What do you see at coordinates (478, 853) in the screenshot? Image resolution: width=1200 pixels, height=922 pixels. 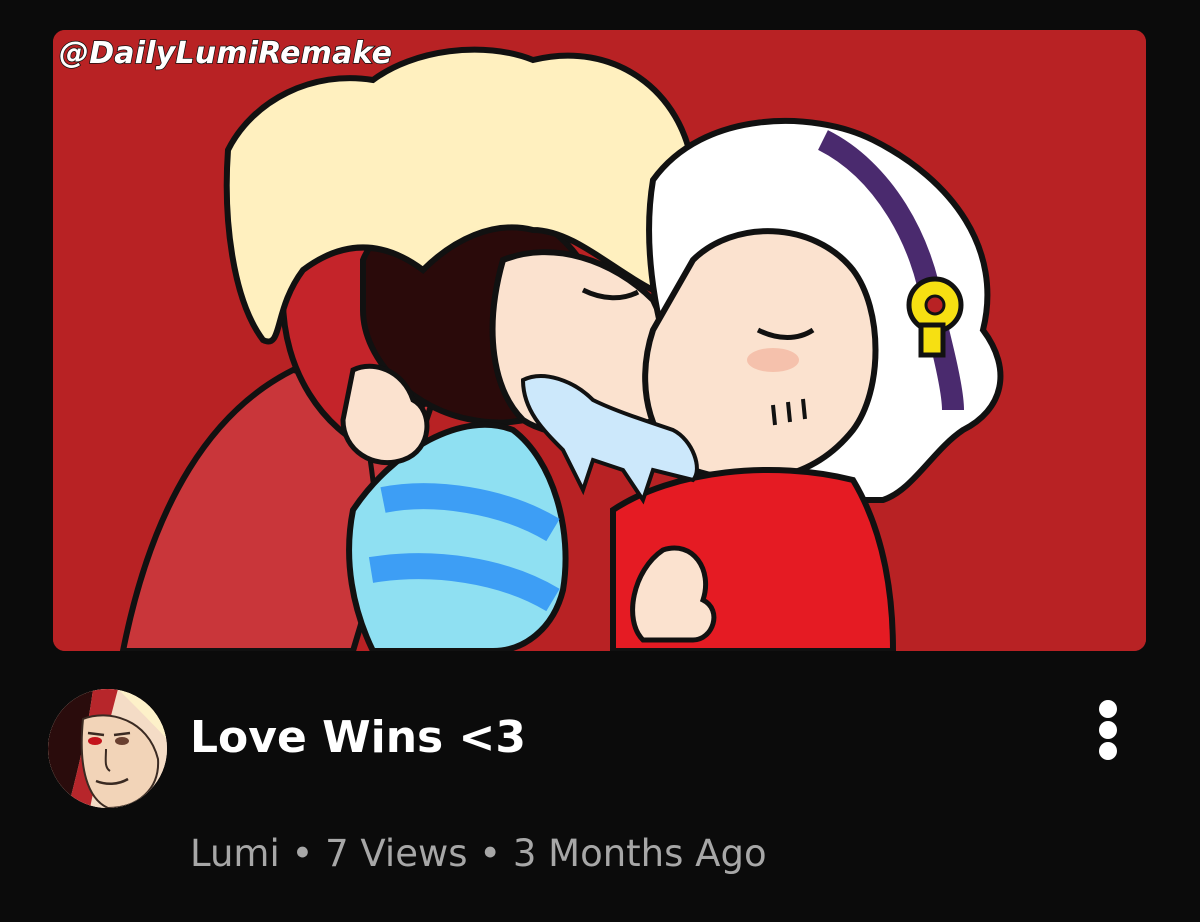 I see `video-meta: Lumi • 7 Views • 3 Months Ago` at bounding box center [478, 853].